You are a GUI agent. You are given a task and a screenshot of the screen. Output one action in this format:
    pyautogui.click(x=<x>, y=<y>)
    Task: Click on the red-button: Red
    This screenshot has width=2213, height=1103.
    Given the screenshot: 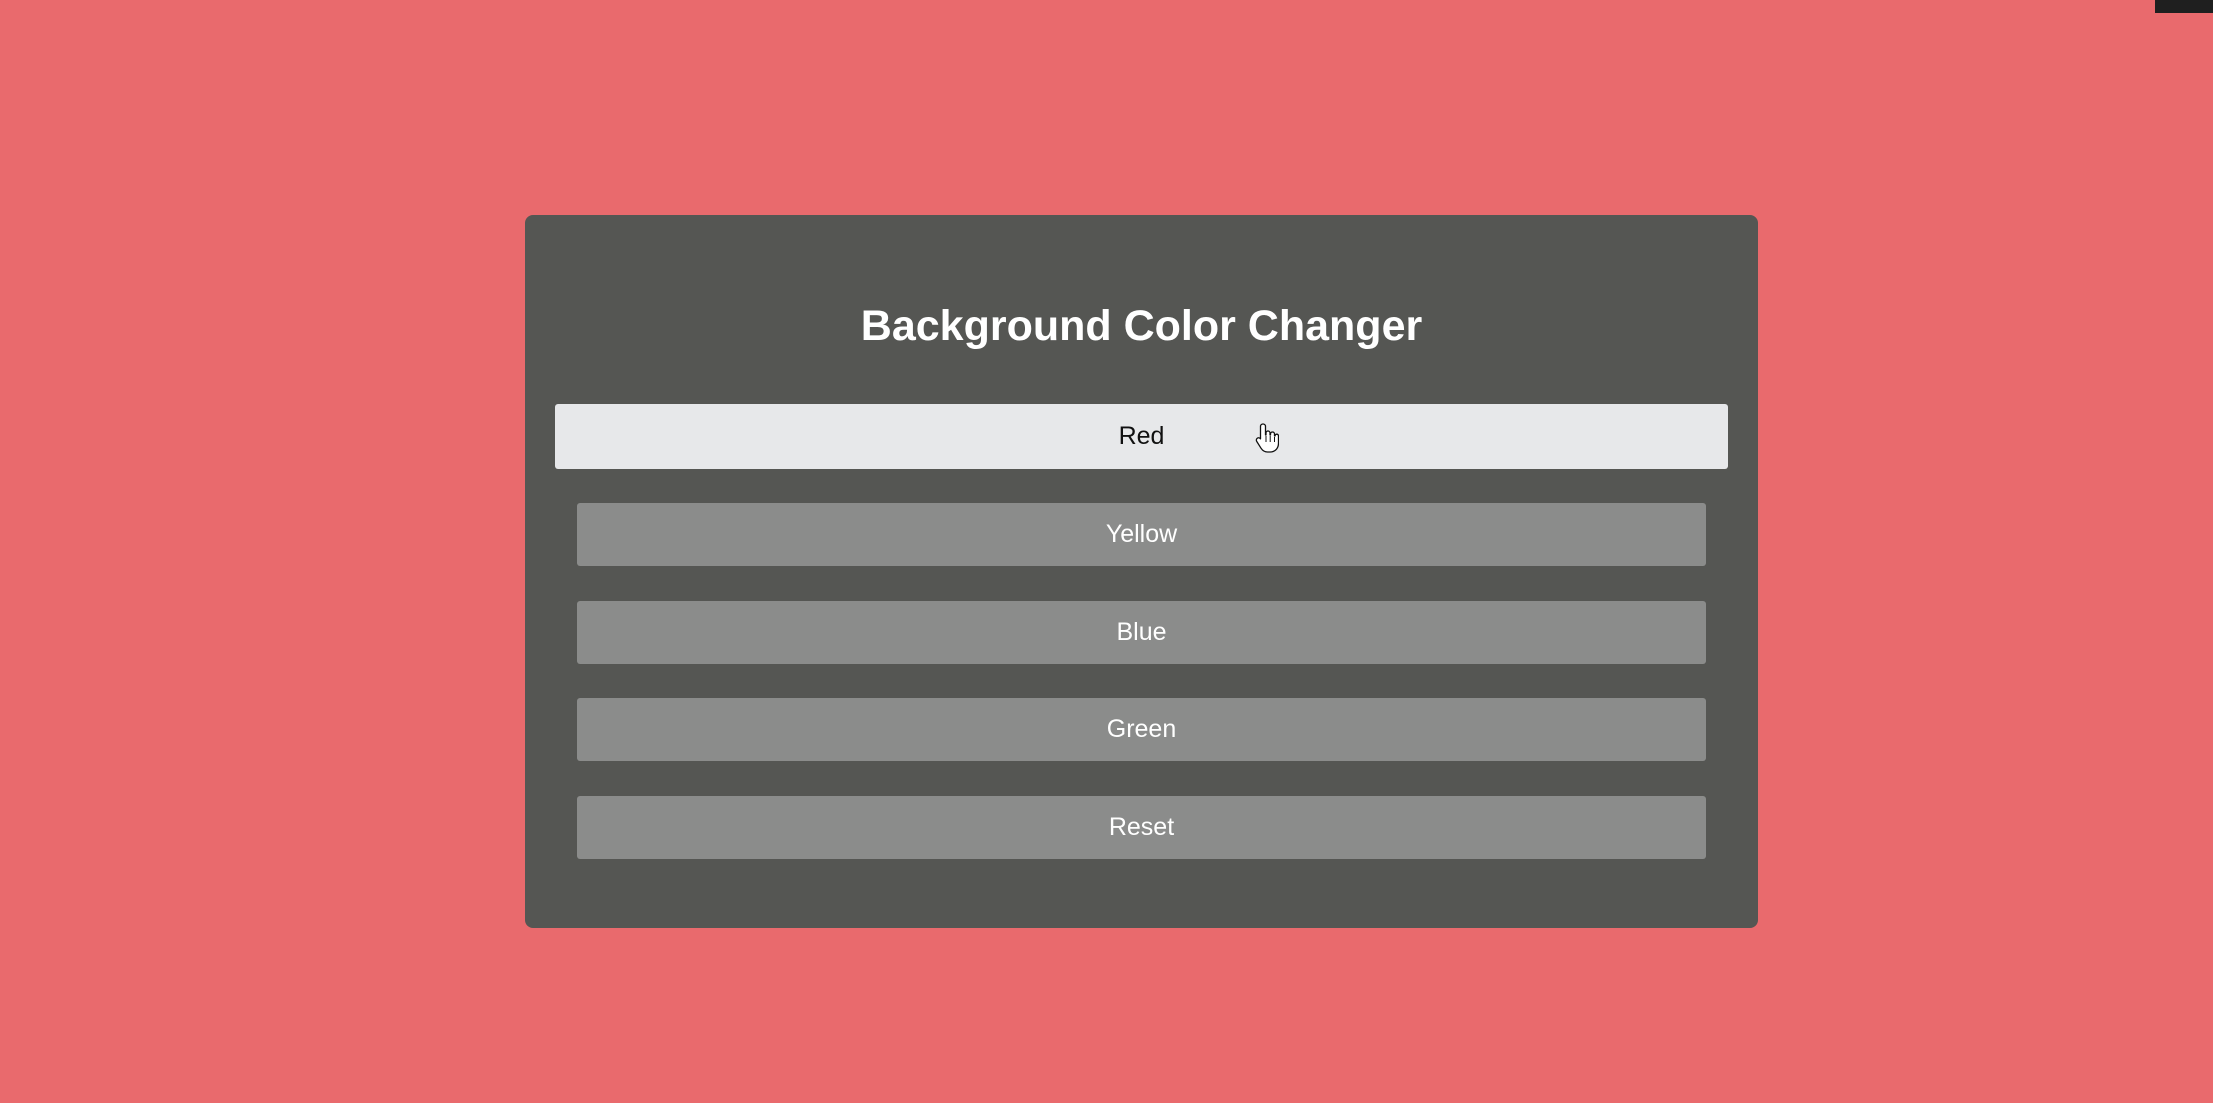 What is the action you would take?
    pyautogui.click(x=1141, y=436)
    